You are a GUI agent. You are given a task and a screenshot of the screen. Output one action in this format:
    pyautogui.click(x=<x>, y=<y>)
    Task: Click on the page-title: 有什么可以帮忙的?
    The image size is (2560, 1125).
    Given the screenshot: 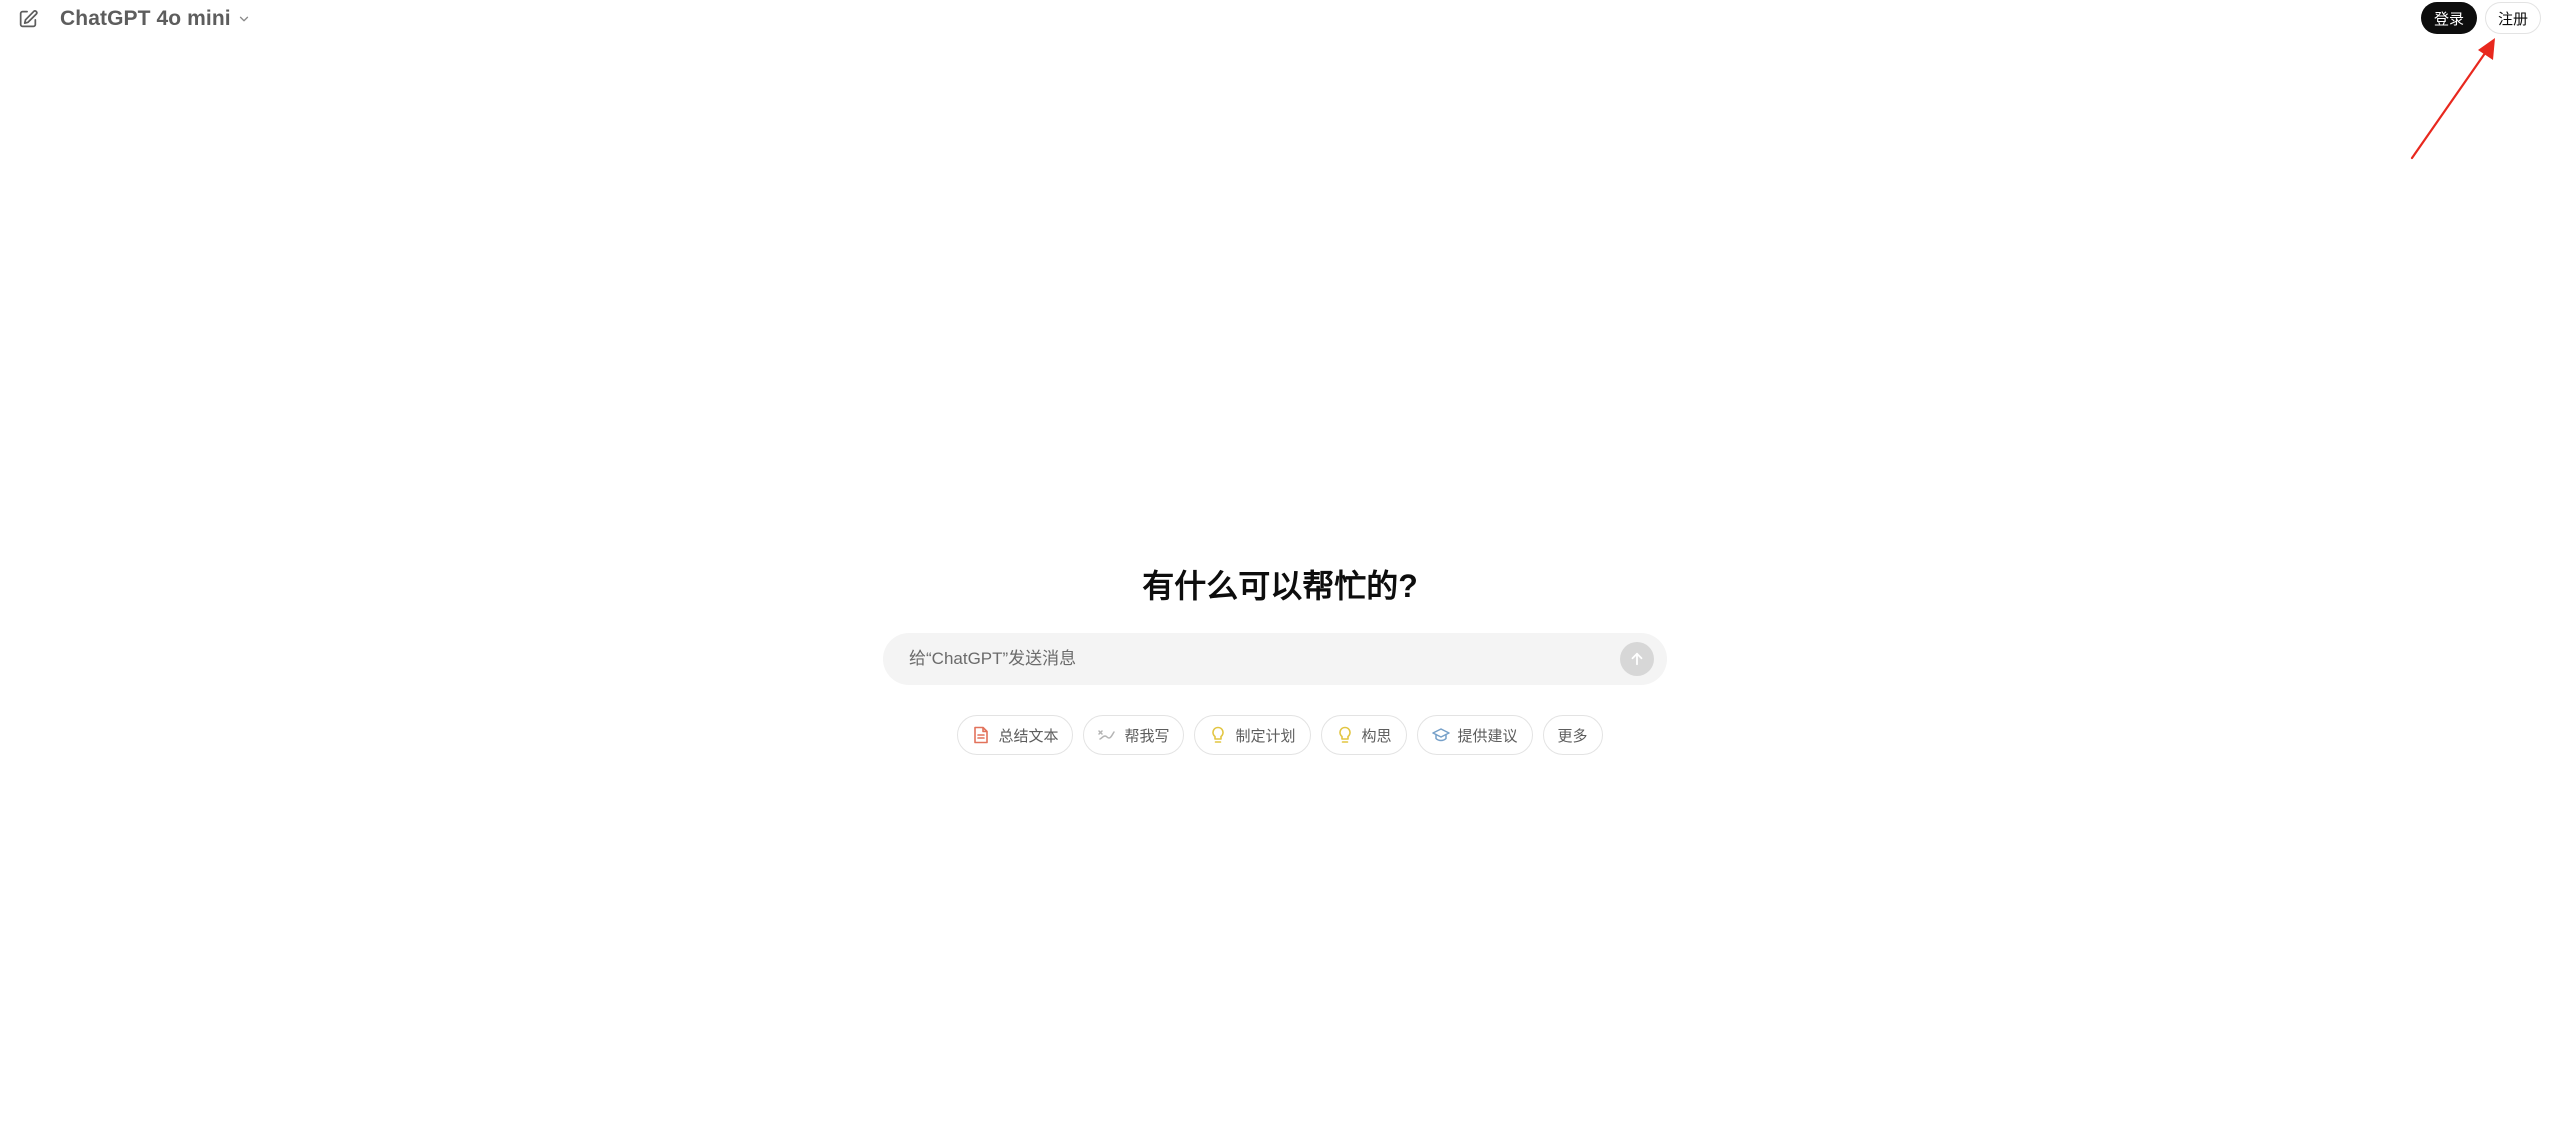 What is the action you would take?
    pyautogui.click(x=1280, y=586)
    